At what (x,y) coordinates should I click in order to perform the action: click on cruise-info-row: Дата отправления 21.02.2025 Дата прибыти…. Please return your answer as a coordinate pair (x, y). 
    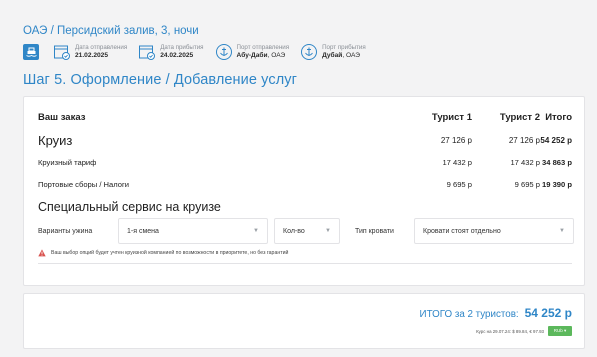
    Looking at the image, I should click on (303, 52).